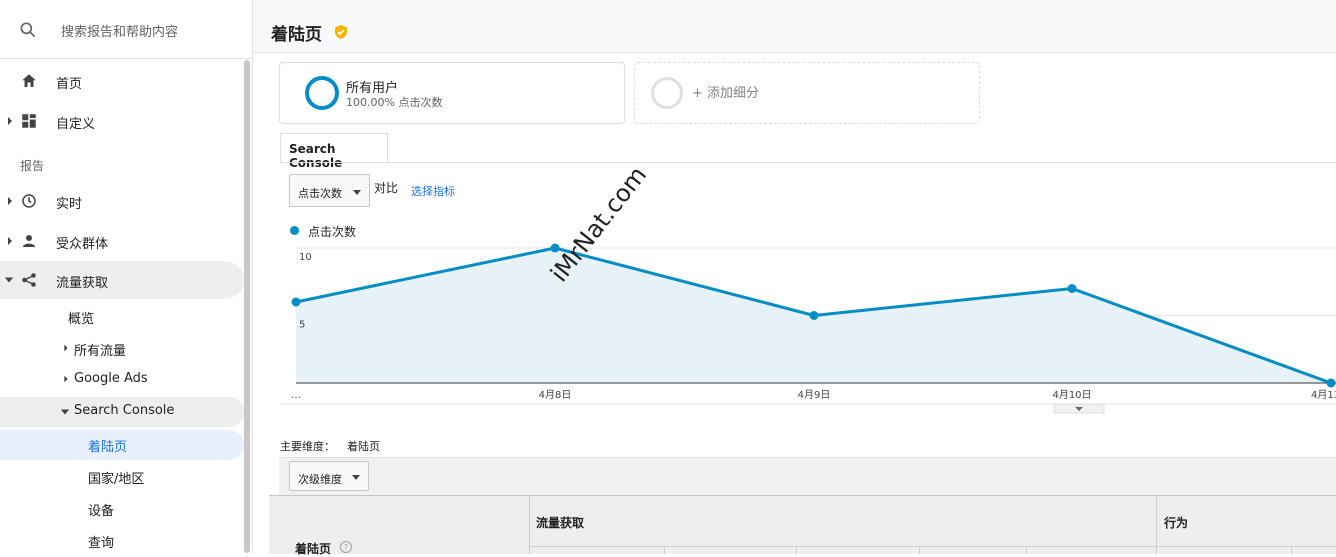 This screenshot has width=1336, height=557. I want to click on dimension-toolbar, so click(807, 476).